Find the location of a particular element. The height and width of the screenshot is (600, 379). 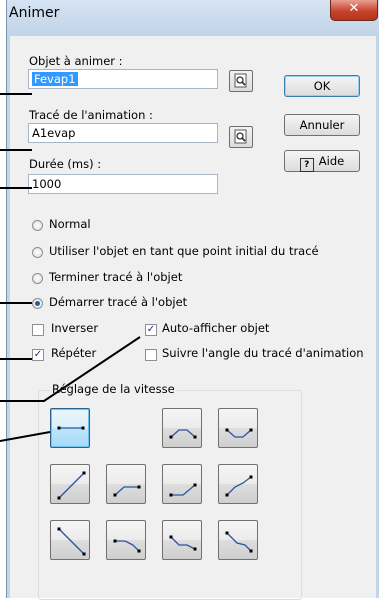

title-bar: Animer ✕ is located at coordinates (193, 18).